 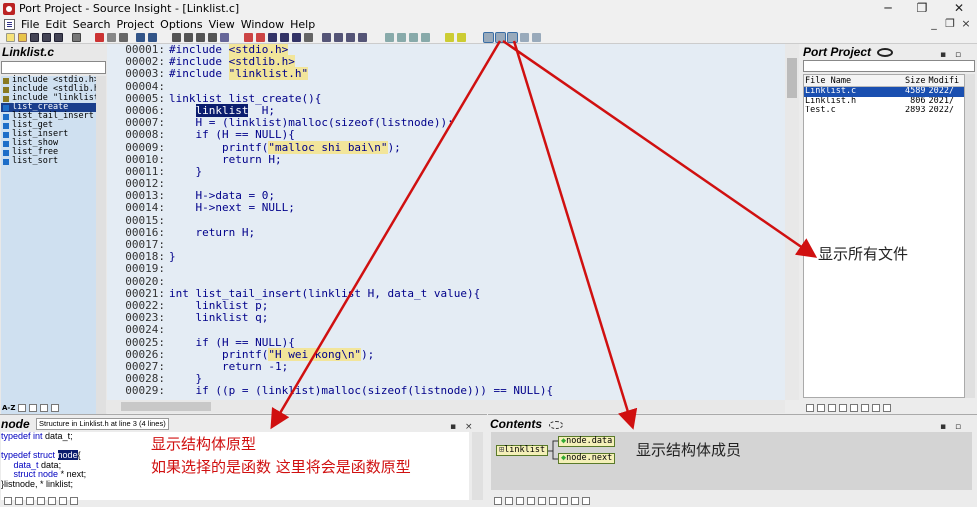 What do you see at coordinates (55, 25) in the screenshot?
I see `menu-edit: Edit` at bounding box center [55, 25].